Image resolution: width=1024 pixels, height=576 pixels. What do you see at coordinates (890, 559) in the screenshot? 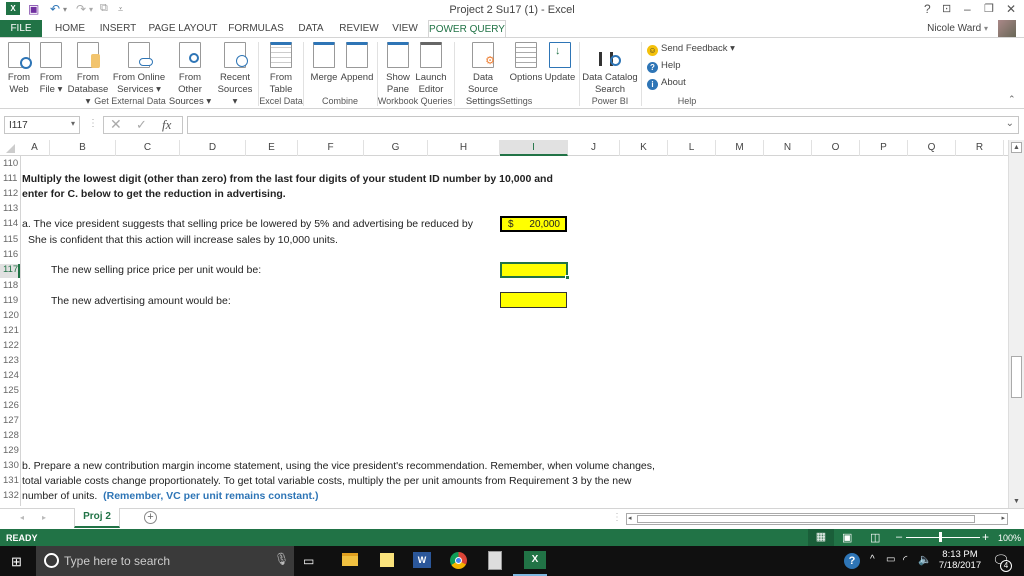
I see `battery-icon: ▭` at bounding box center [890, 559].